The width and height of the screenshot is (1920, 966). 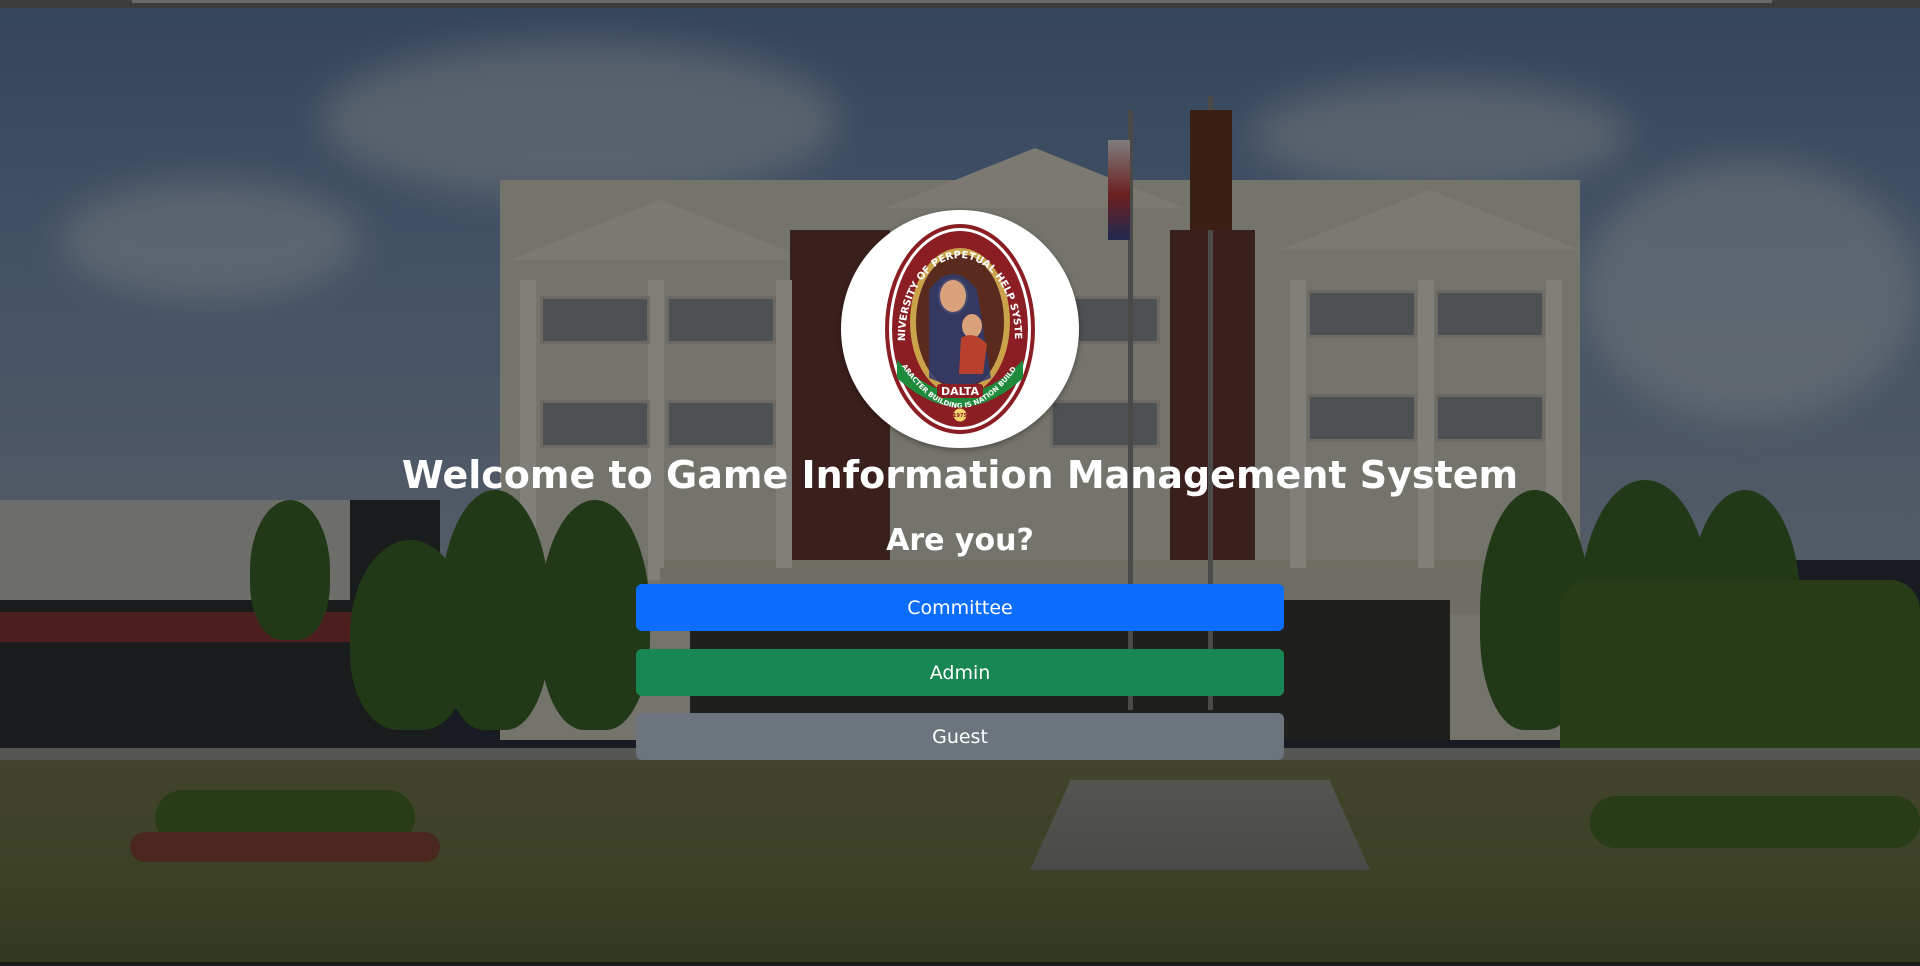 What do you see at coordinates (953, 296) in the screenshot?
I see `seal-madonna-face-inner` at bounding box center [953, 296].